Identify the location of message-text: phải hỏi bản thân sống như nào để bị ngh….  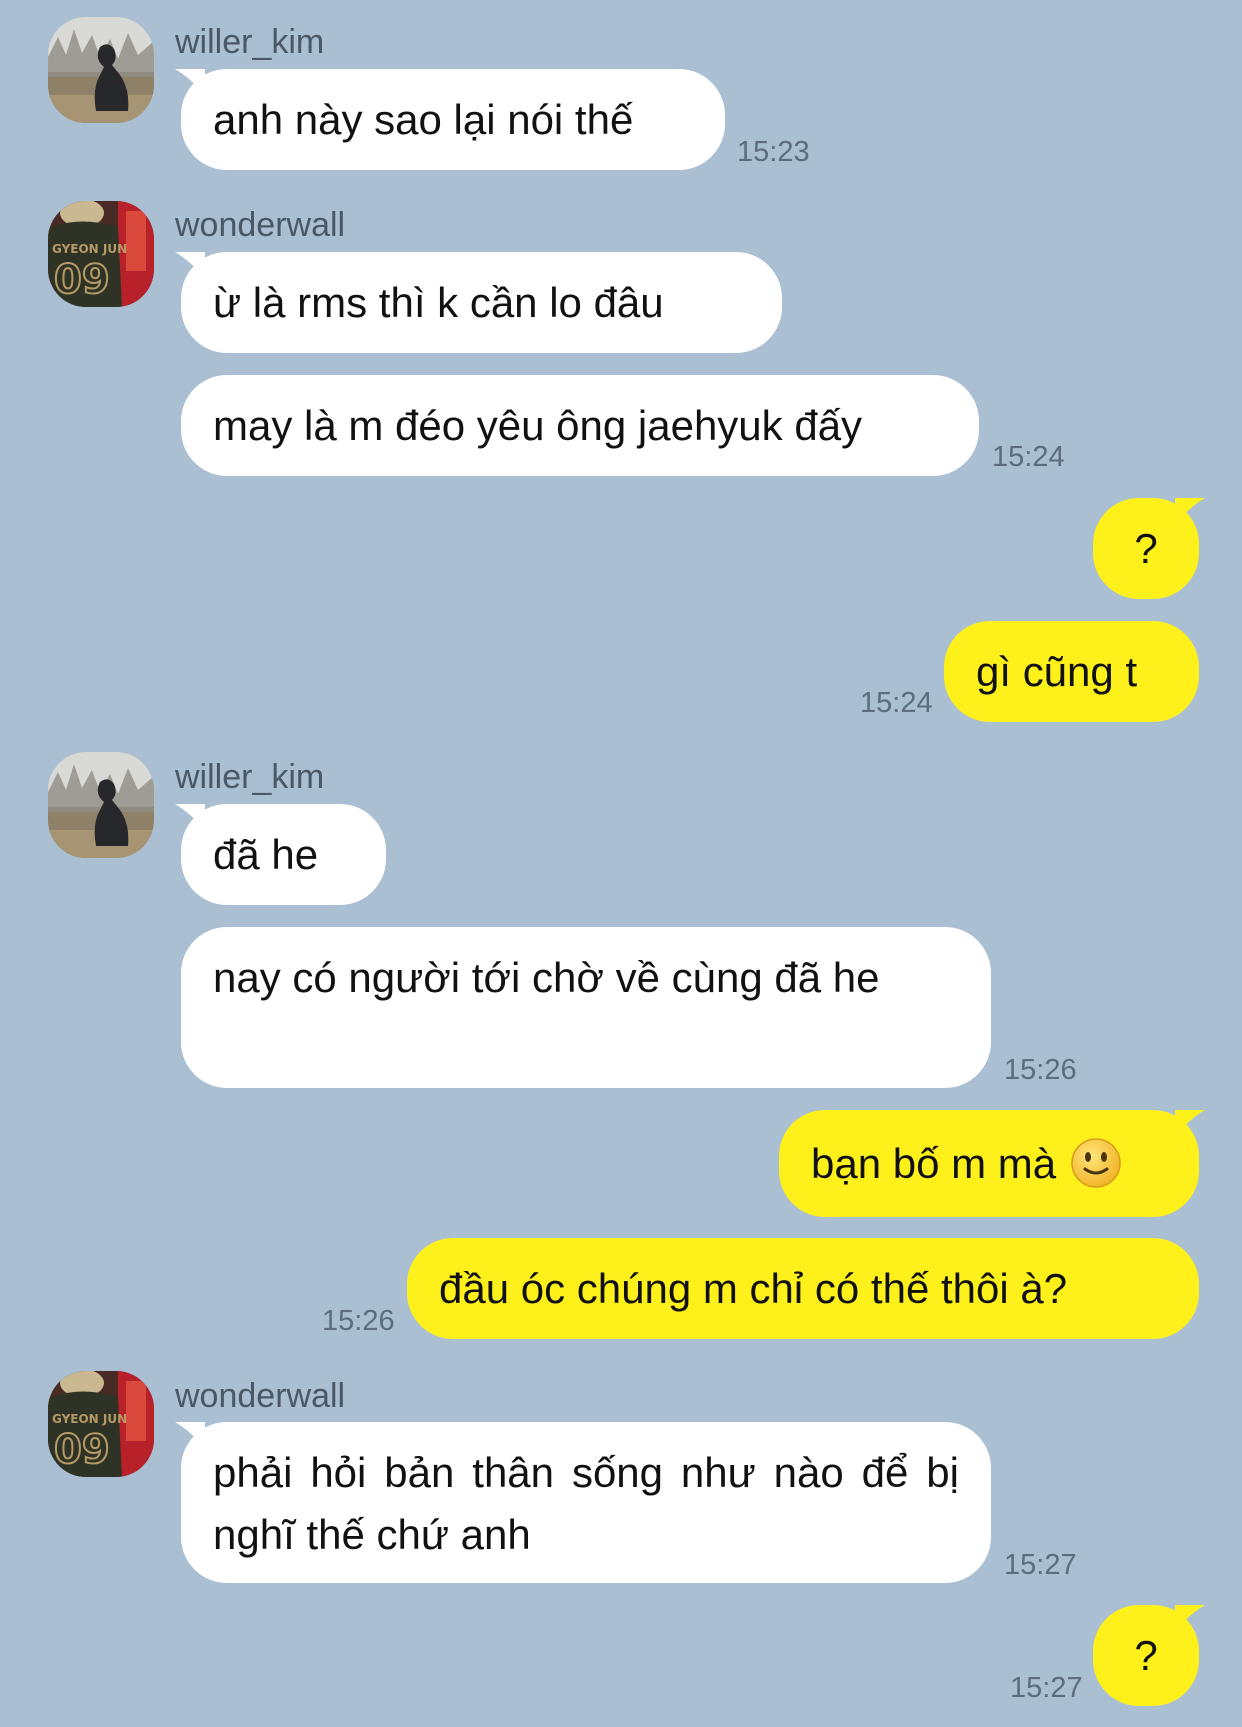
(586, 1503).